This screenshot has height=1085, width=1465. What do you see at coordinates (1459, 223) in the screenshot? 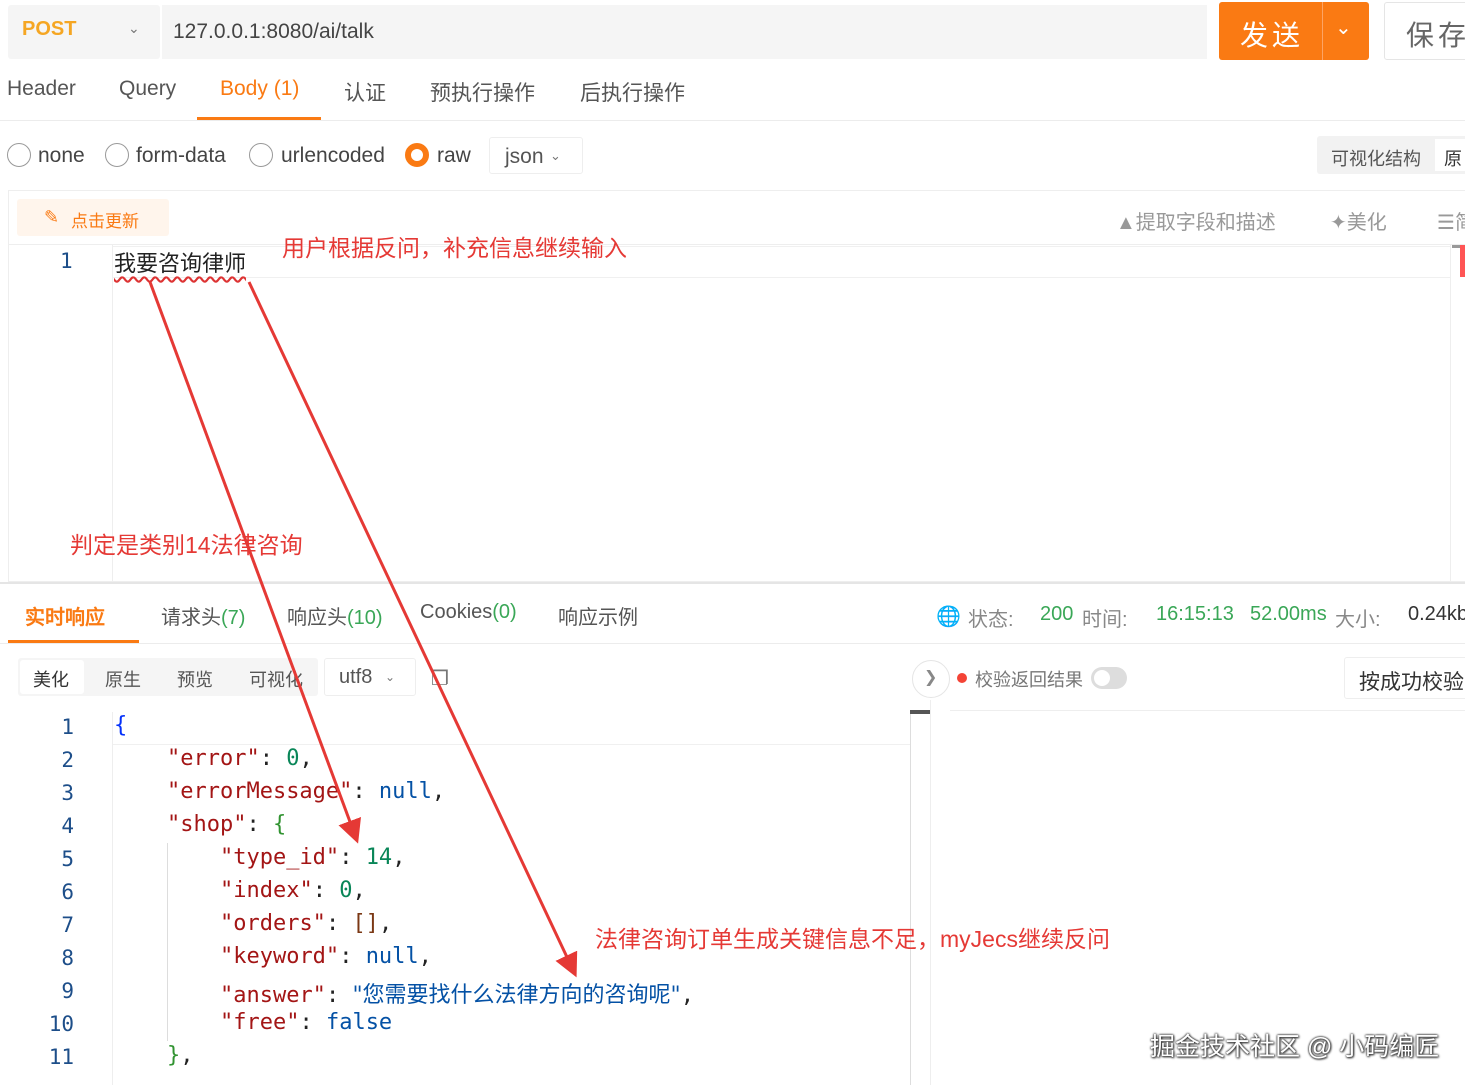
I see `simplify-label: 简` at bounding box center [1459, 223].